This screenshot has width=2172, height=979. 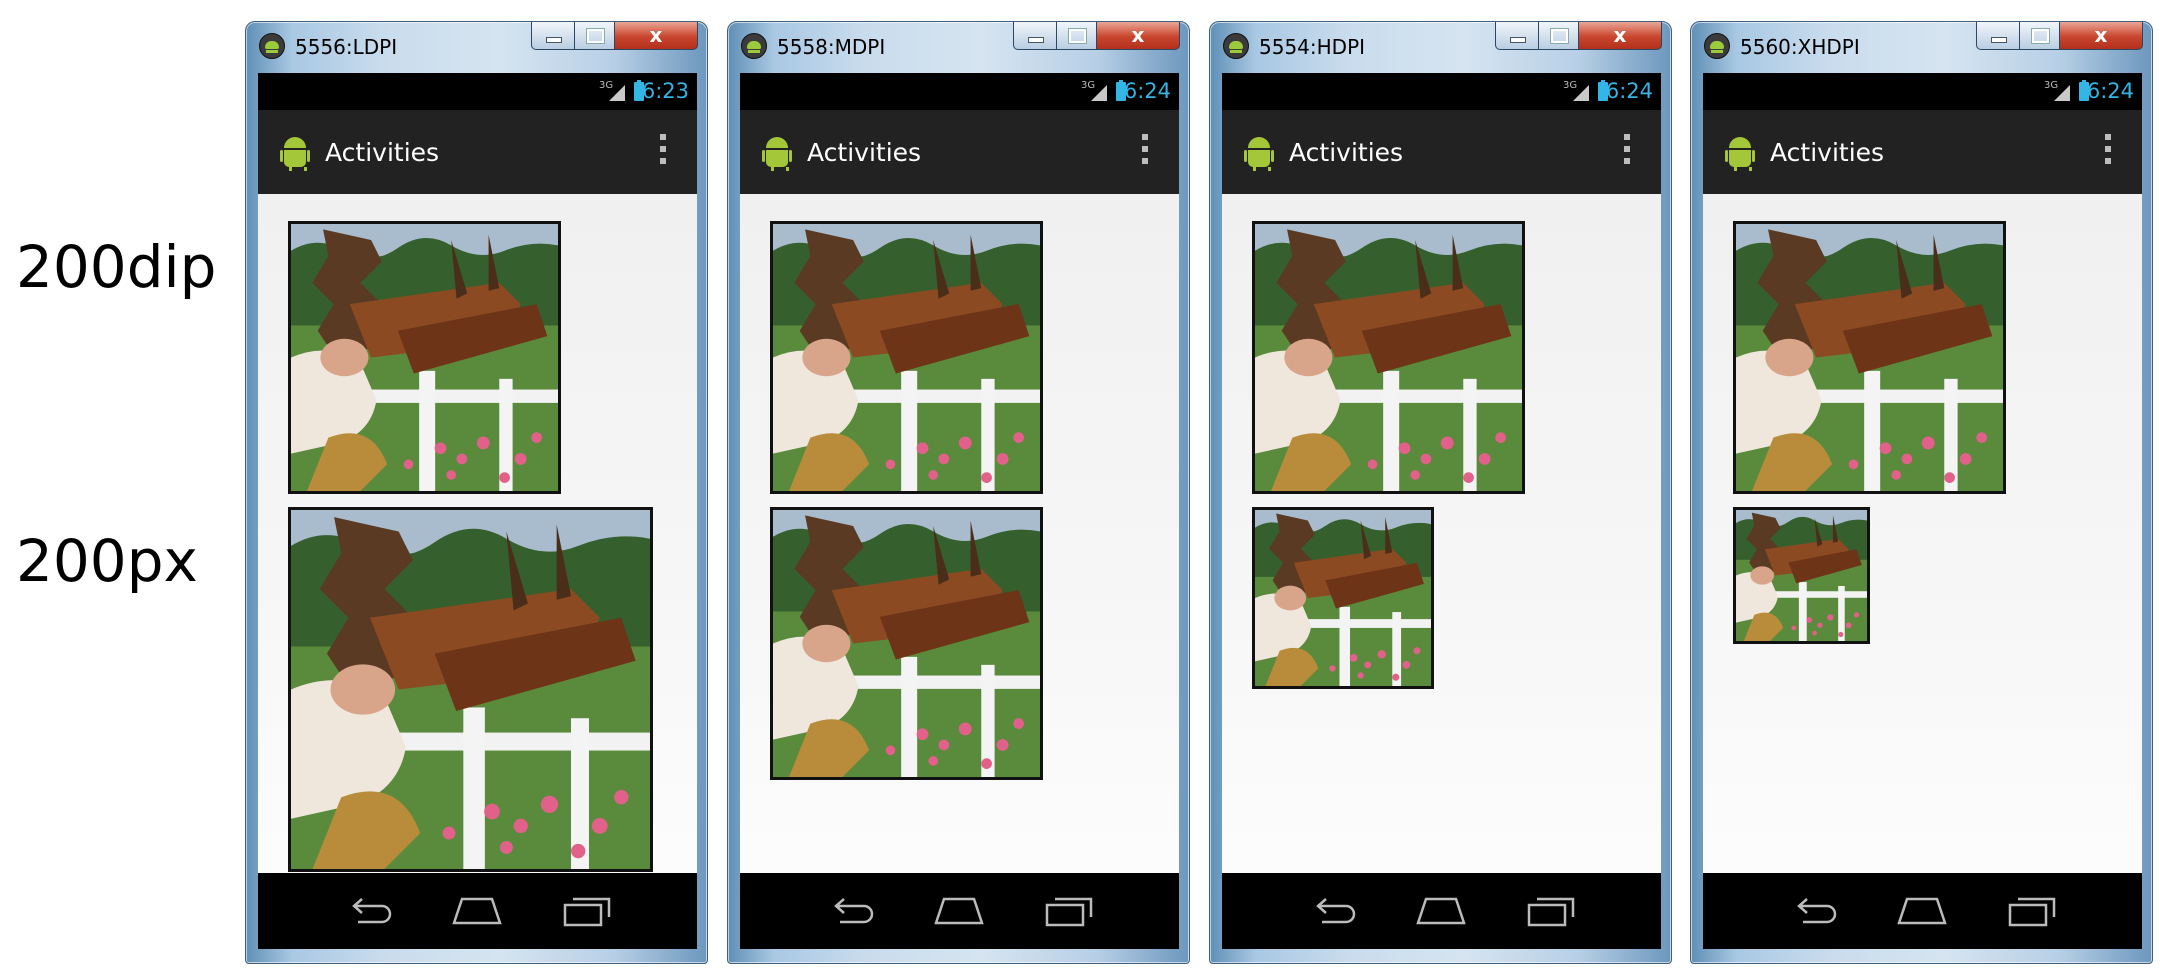 I want to click on window-titlebar: 5554:HDPI x, so click(x=1440, y=44).